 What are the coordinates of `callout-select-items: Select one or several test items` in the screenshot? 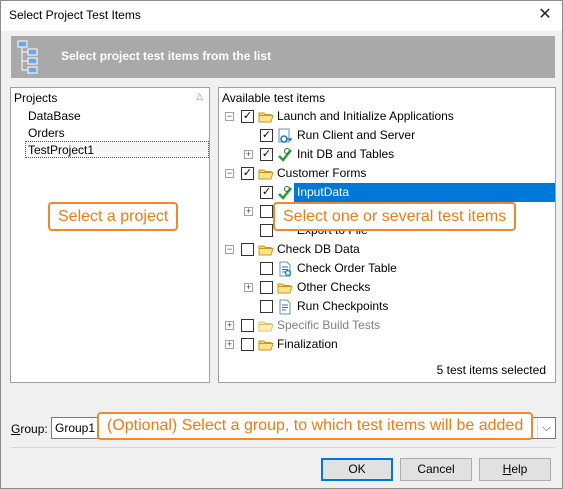 It's located at (395, 216).